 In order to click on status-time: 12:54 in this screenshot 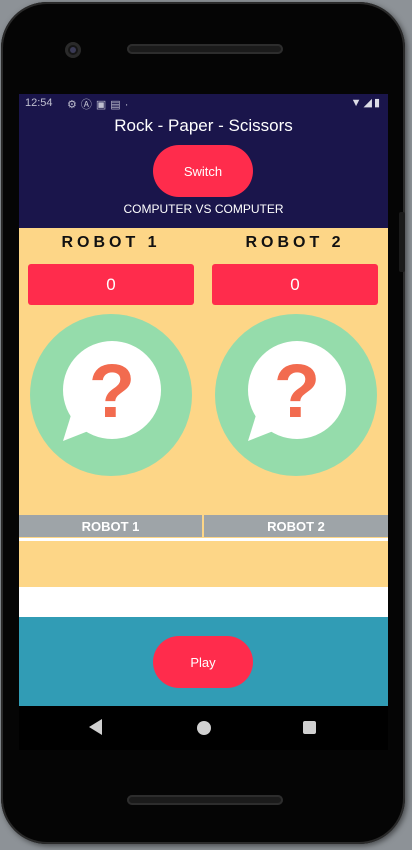, I will do `click(39, 103)`.